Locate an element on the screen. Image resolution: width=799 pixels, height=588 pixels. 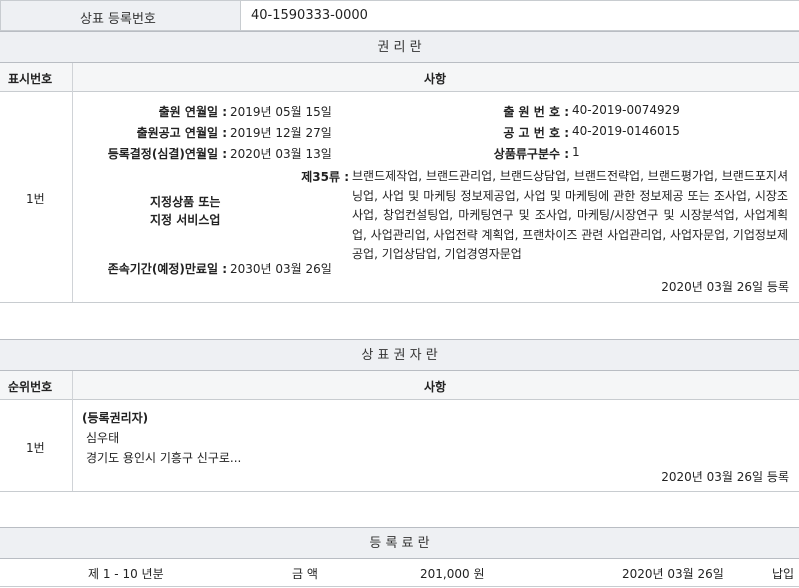
decision-date: 2020년 03월 13일 is located at coordinates (281, 154).